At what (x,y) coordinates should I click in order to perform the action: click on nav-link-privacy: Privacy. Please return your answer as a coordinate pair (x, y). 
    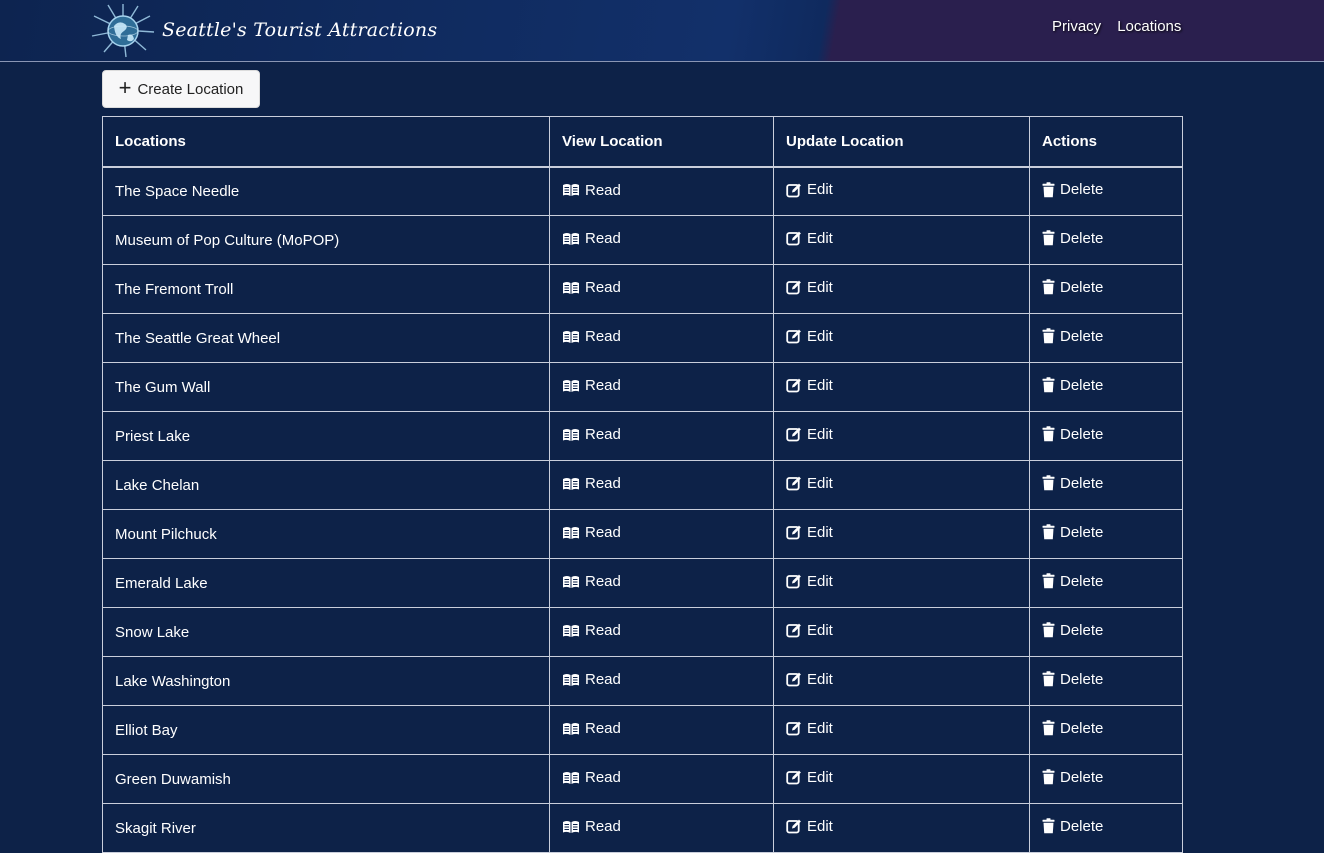
    Looking at the image, I should click on (1076, 26).